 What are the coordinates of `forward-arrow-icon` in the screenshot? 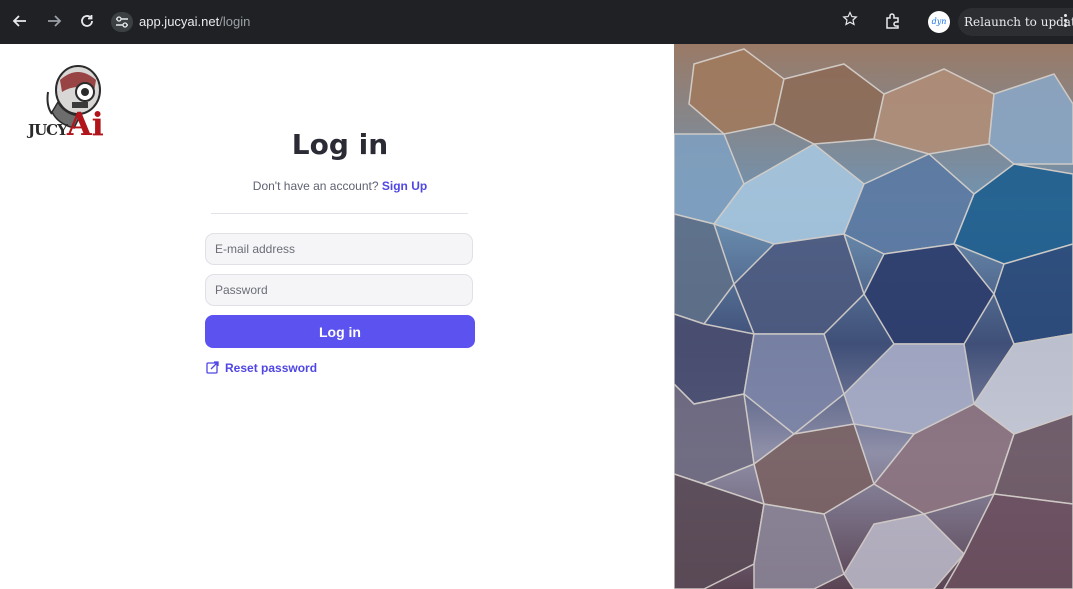 It's located at (54, 21).